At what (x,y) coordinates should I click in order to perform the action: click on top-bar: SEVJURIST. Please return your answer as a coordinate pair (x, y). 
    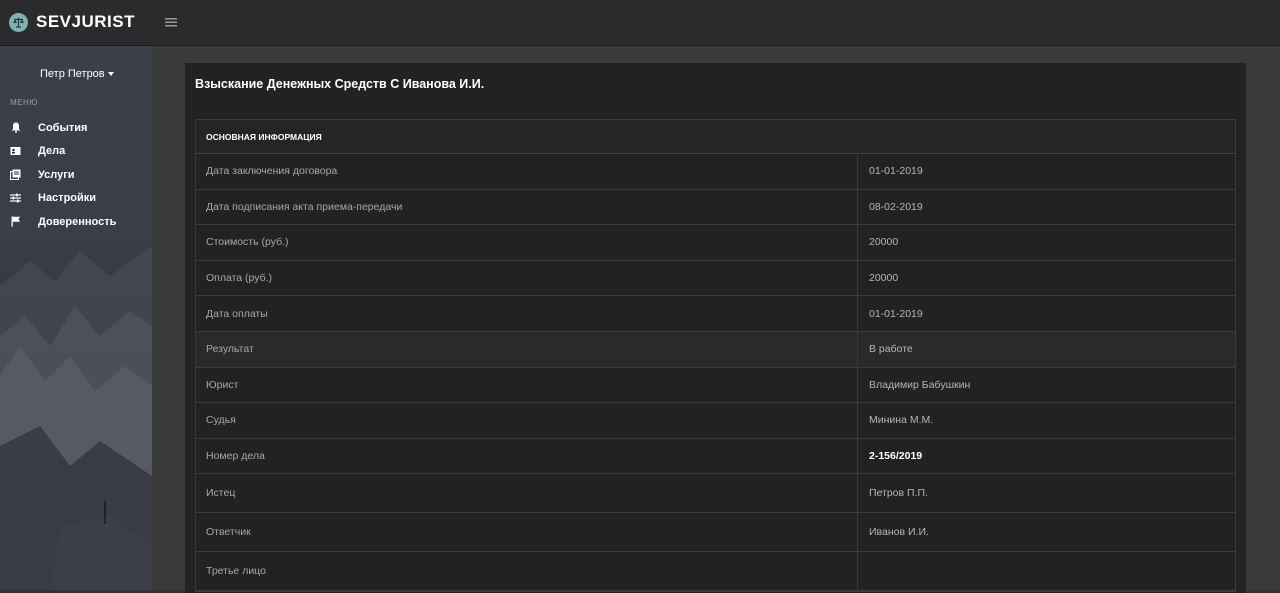
    Looking at the image, I should click on (640, 23).